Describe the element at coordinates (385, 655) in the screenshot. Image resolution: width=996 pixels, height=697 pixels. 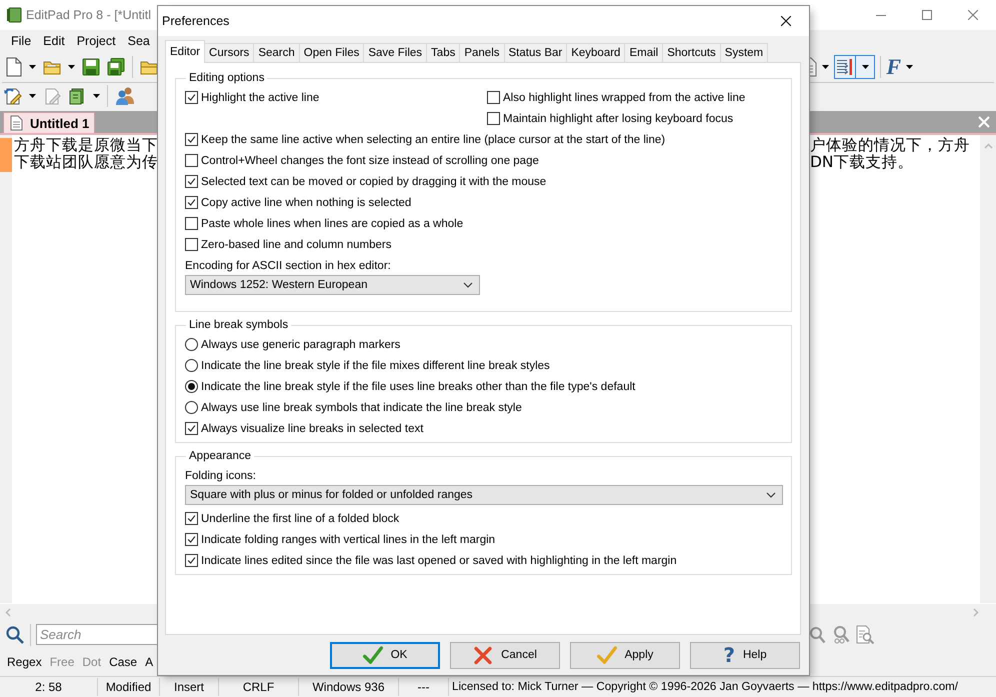
I see `ok-button: OK` at that location.